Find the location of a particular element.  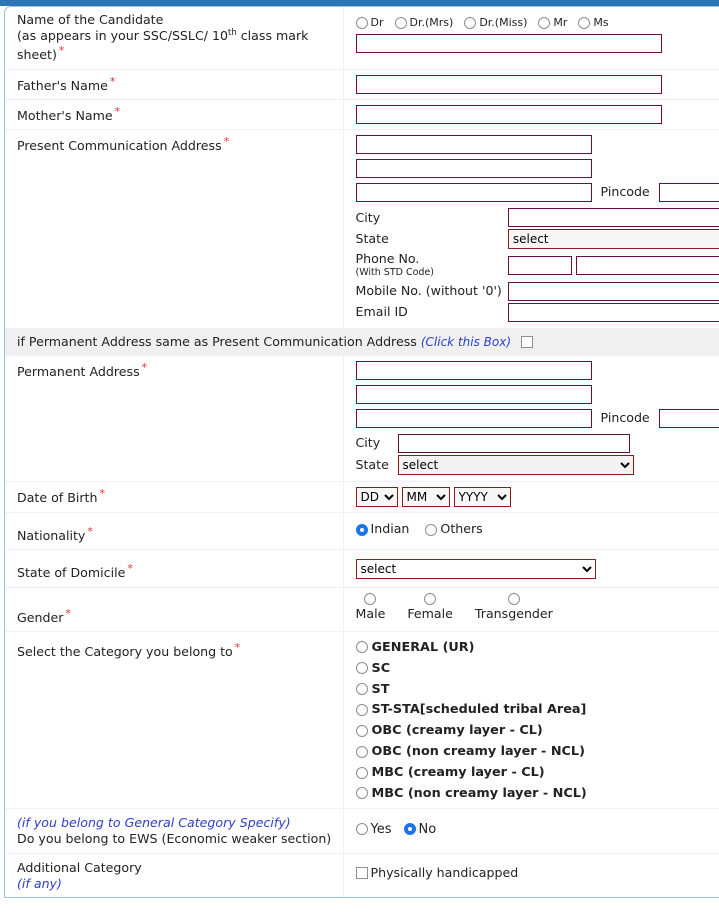

mother-name-input is located at coordinates (508, 114).